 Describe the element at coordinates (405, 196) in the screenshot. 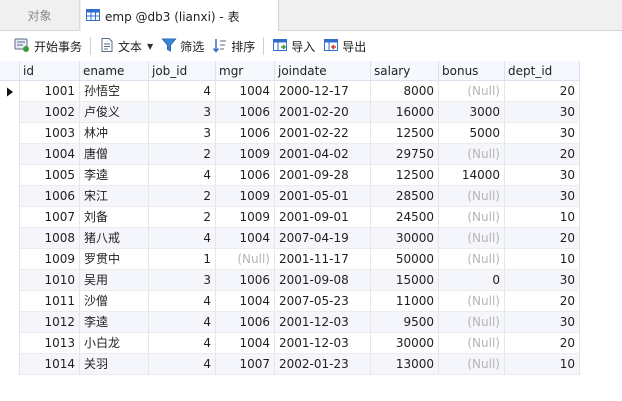

I see `cell-salary: 28500` at that location.